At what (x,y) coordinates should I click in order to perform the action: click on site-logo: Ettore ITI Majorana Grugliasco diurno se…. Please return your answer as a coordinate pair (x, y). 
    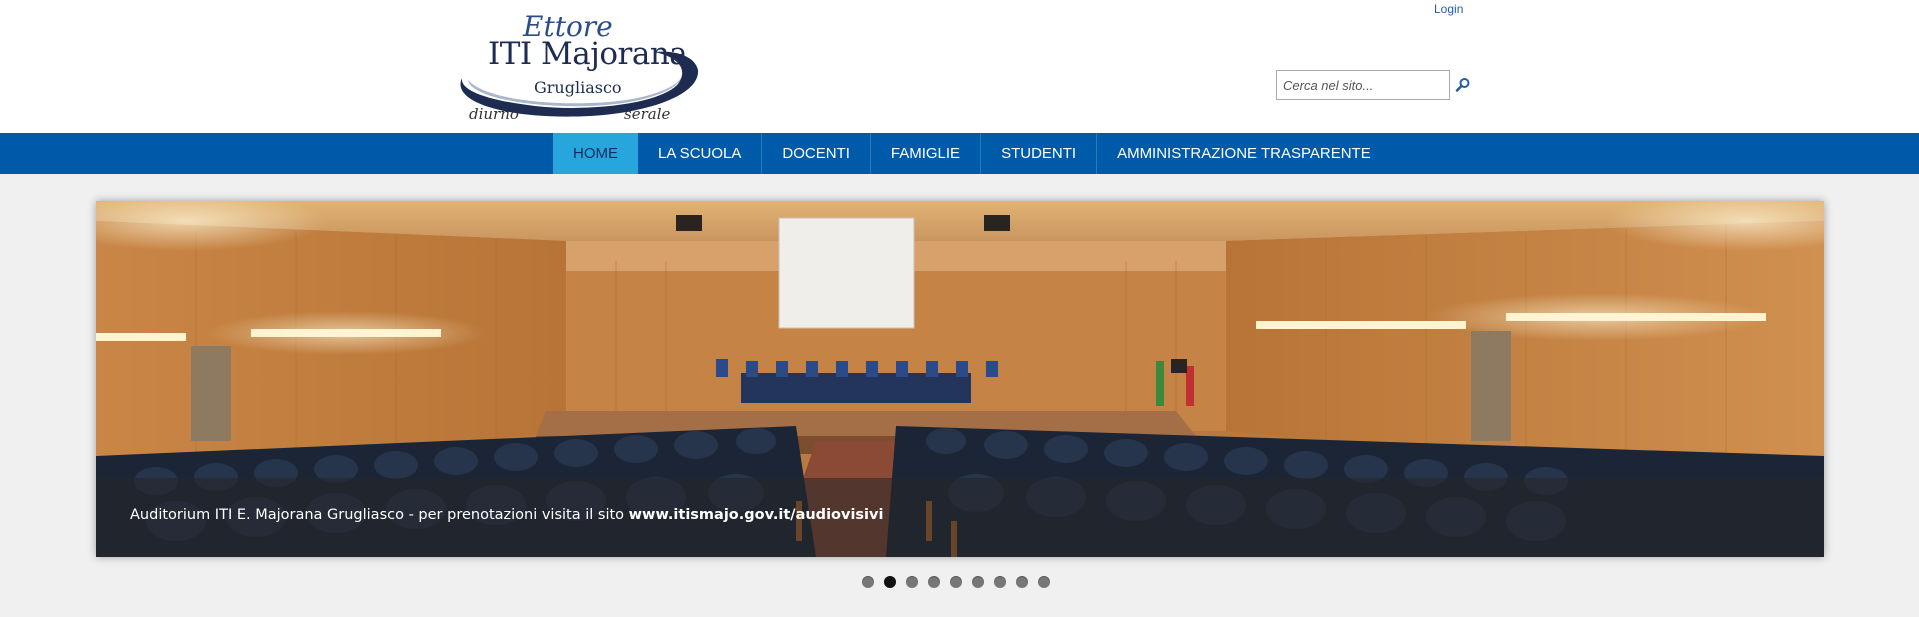
    Looking at the image, I should click on (577, 67).